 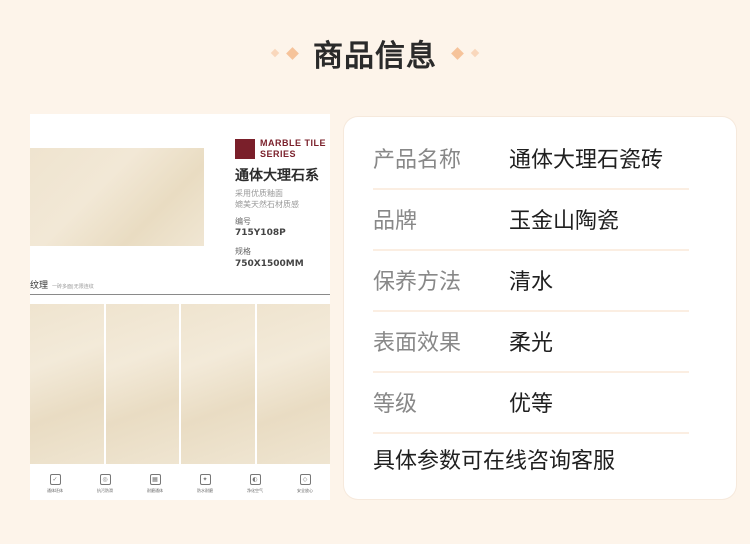 I want to click on feature-label: 防水耐磨, so click(x=205, y=490).